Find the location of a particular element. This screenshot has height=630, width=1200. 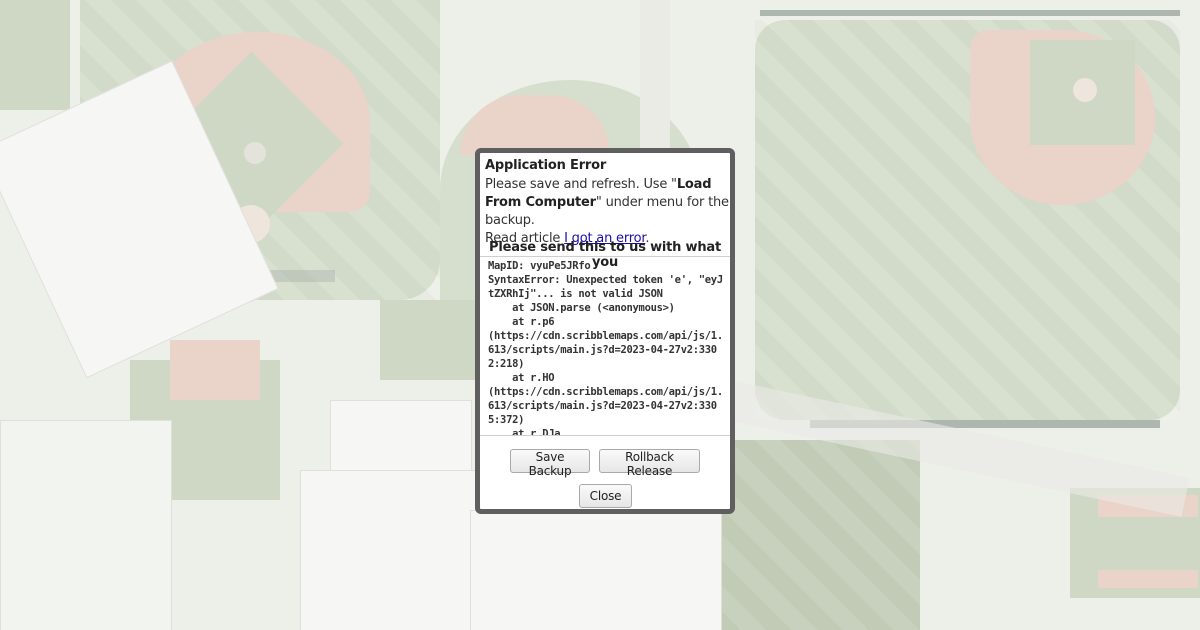

rollback-release-button: Rollback Release is located at coordinates (649, 463).